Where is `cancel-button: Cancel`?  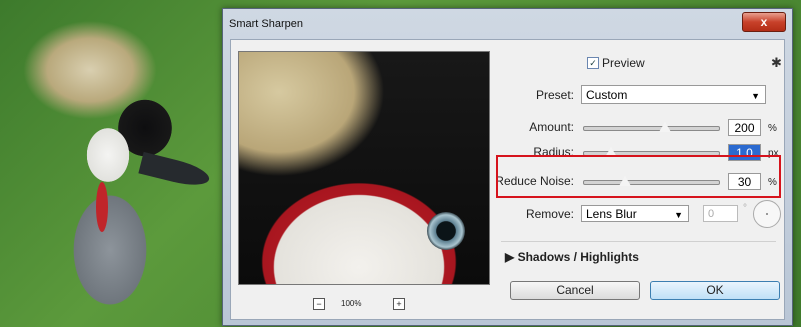 cancel-button: Cancel is located at coordinates (575, 290).